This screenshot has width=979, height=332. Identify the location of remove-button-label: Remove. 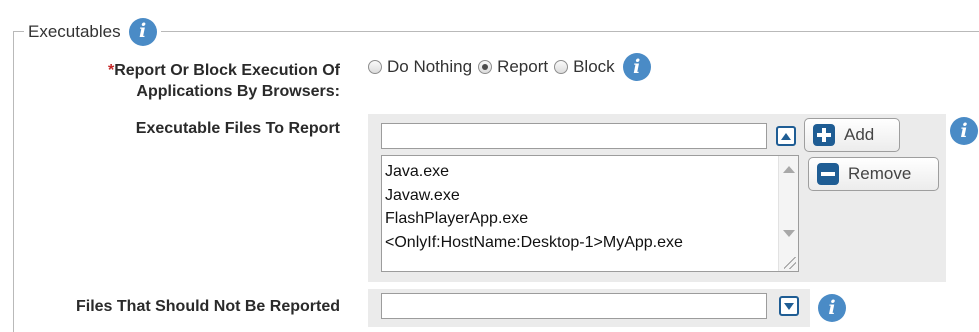
(880, 173).